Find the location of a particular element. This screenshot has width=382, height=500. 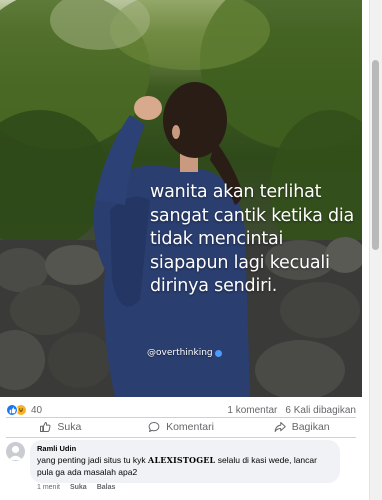

watermark: @overthinking is located at coordinates (184, 353).